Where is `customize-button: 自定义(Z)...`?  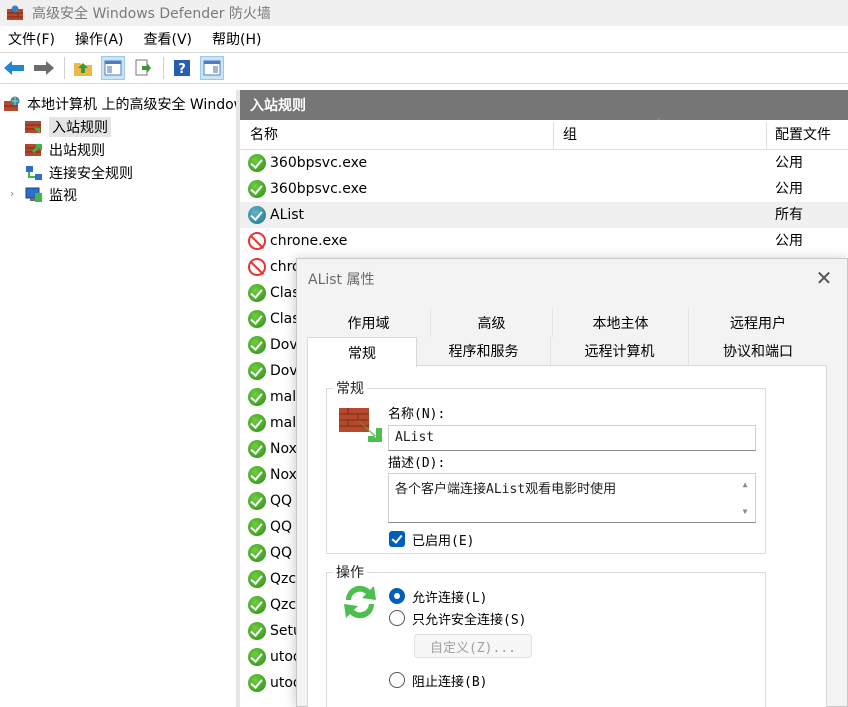 customize-button: 自定义(Z)... is located at coordinates (473, 646).